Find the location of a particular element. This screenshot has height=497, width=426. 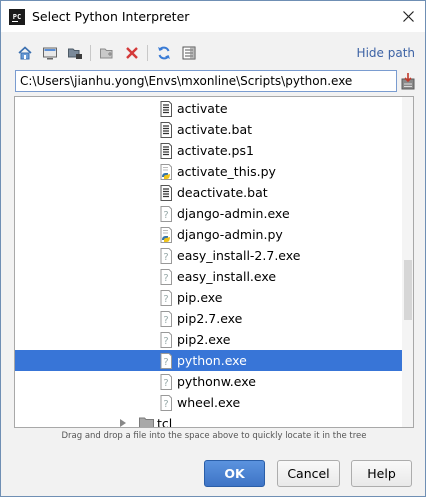

show-hidden-icon is located at coordinates (189, 53).